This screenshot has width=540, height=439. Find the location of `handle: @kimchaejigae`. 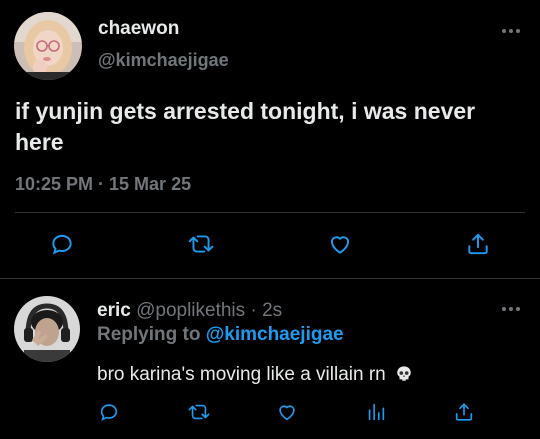

handle: @kimchaejigae is located at coordinates (163, 60).